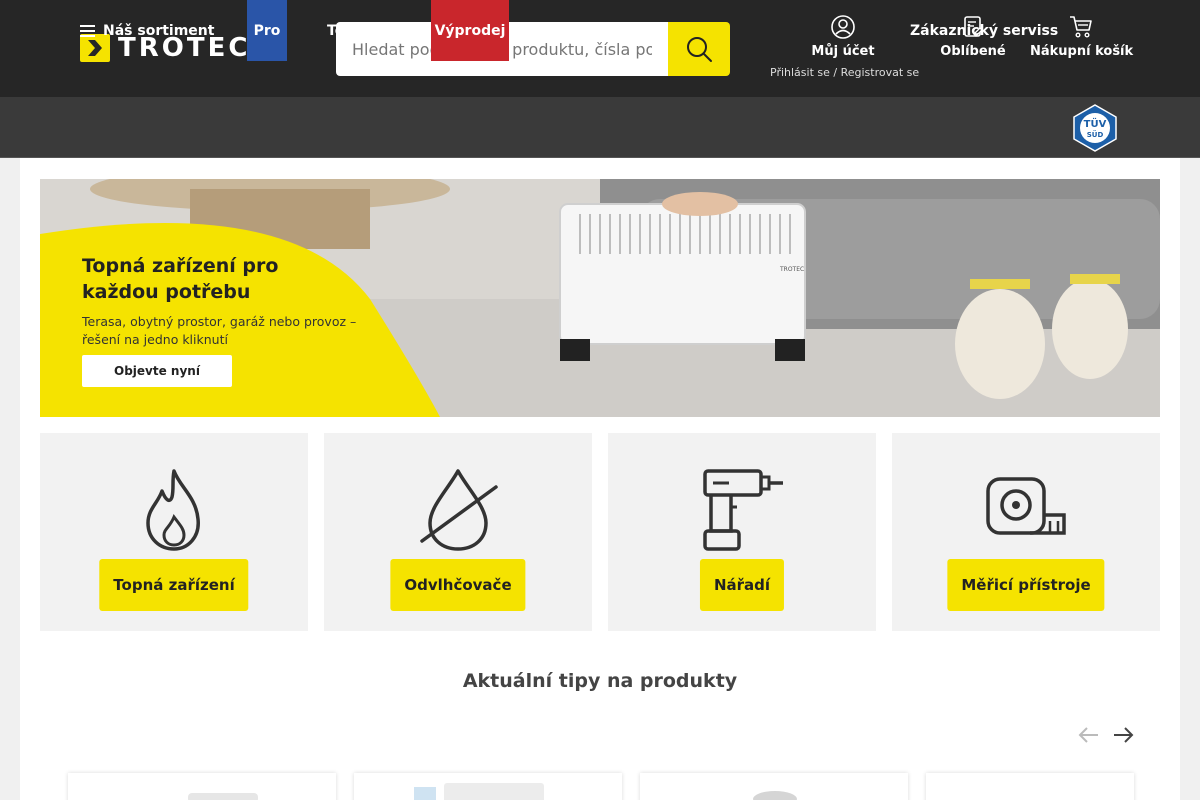 This screenshot has width=1200, height=800. I want to click on nav-sortiment: Náš sortiment, so click(147, 30).